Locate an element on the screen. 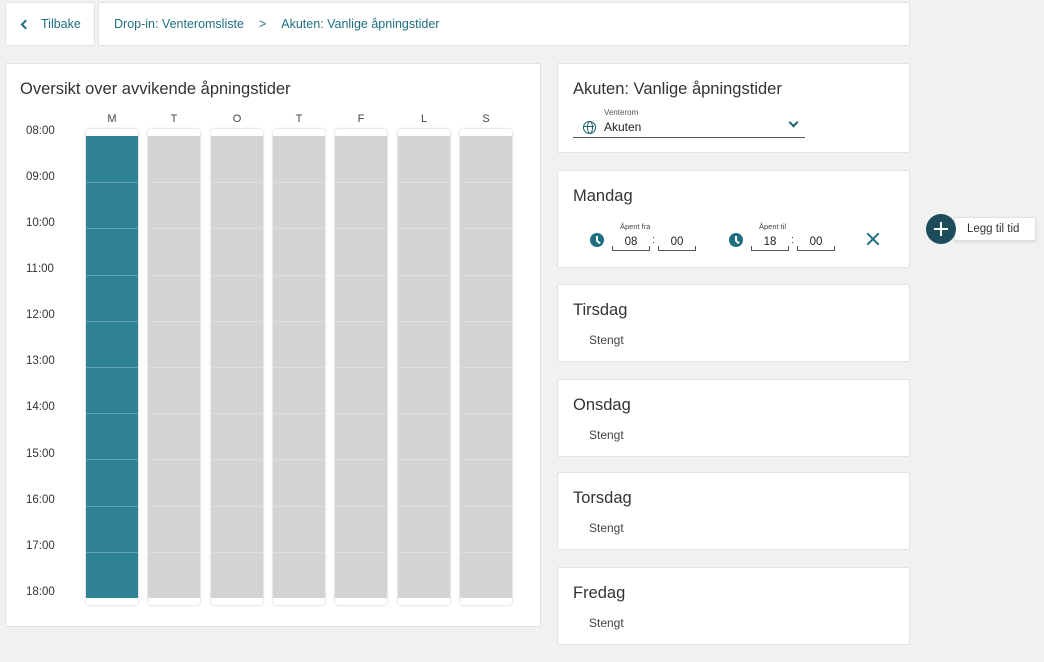  hour-label: 12:00 is located at coordinates (40, 315).